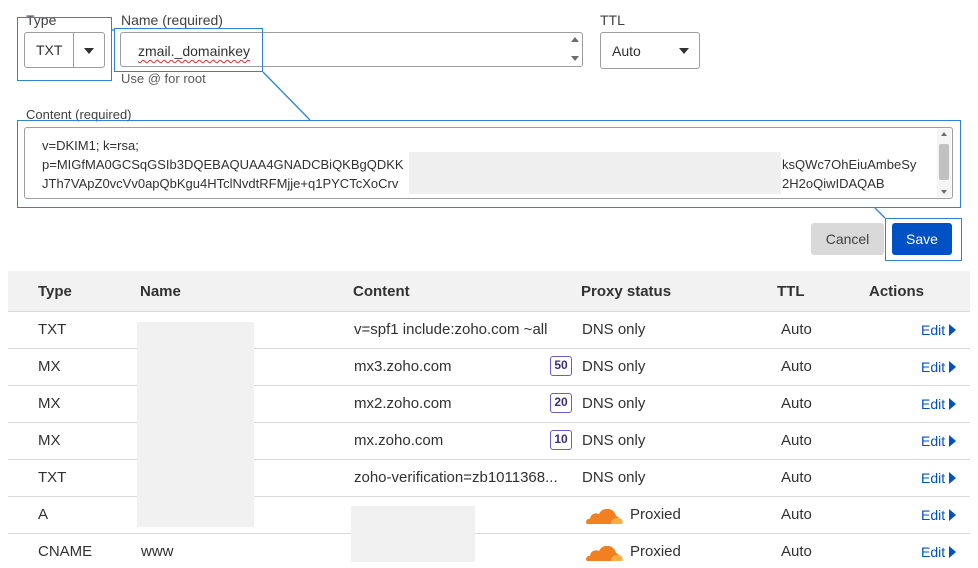 The width and height of the screenshot is (978, 568). I want to click on redacted-content, so click(413, 534).